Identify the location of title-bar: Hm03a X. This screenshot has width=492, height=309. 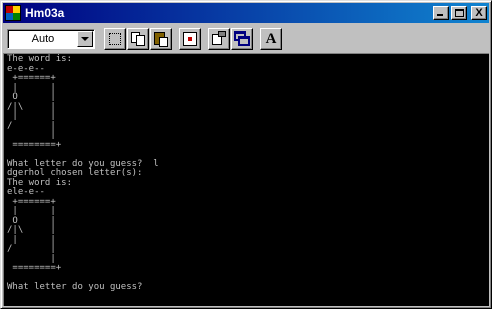
(246, 13).